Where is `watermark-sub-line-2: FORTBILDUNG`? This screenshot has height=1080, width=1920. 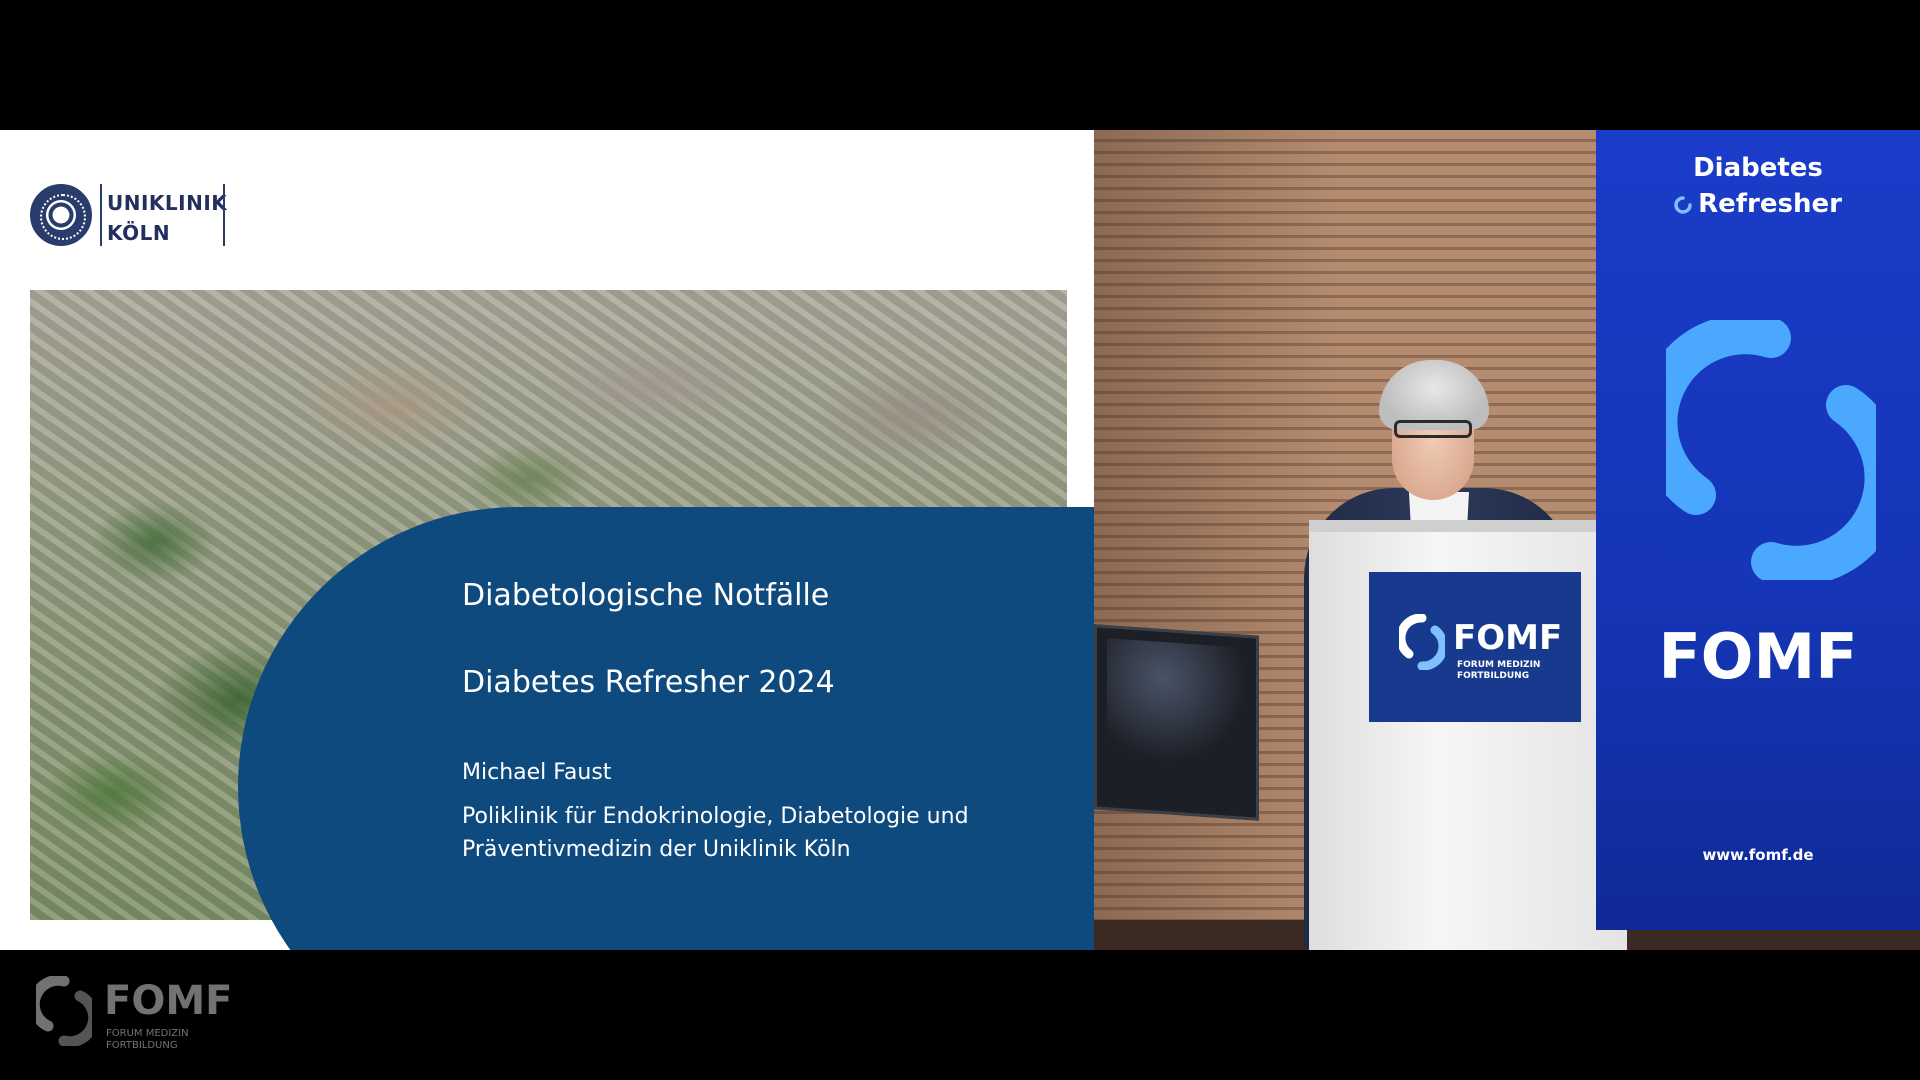 watermark-sub-line-2: FORTBILDUNG is located at coordinates (142, 1045).